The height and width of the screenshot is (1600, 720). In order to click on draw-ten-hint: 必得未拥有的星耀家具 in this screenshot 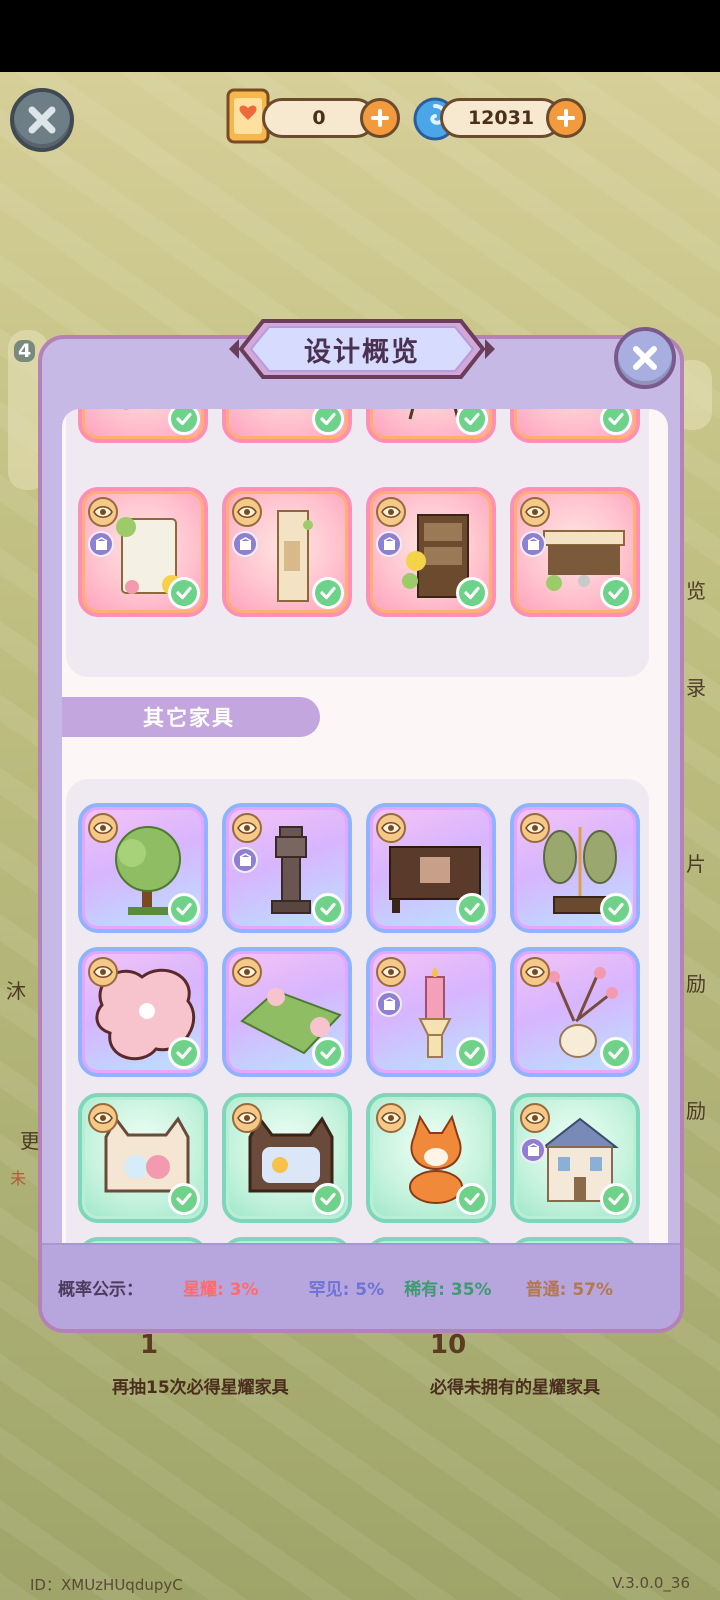, I will do `click(515, 1388)`.